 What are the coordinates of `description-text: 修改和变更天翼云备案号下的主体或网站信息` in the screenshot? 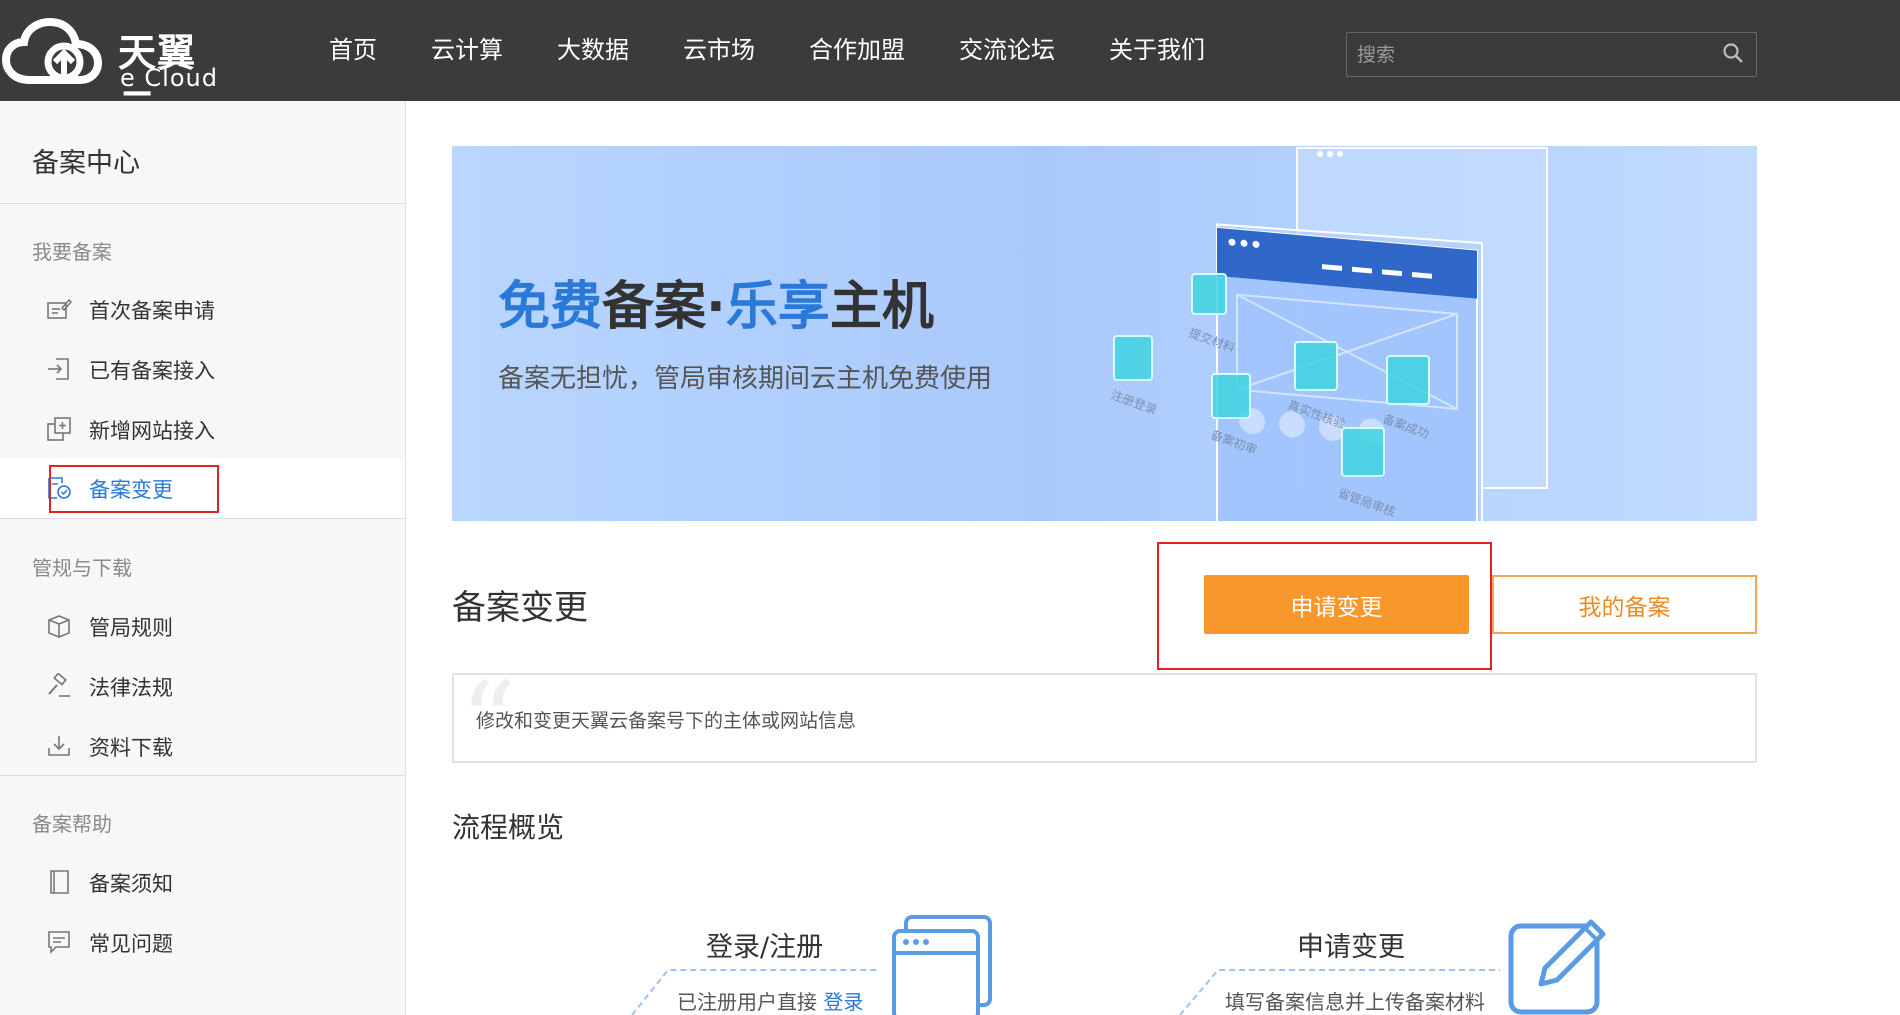 It's located at (666, 721).